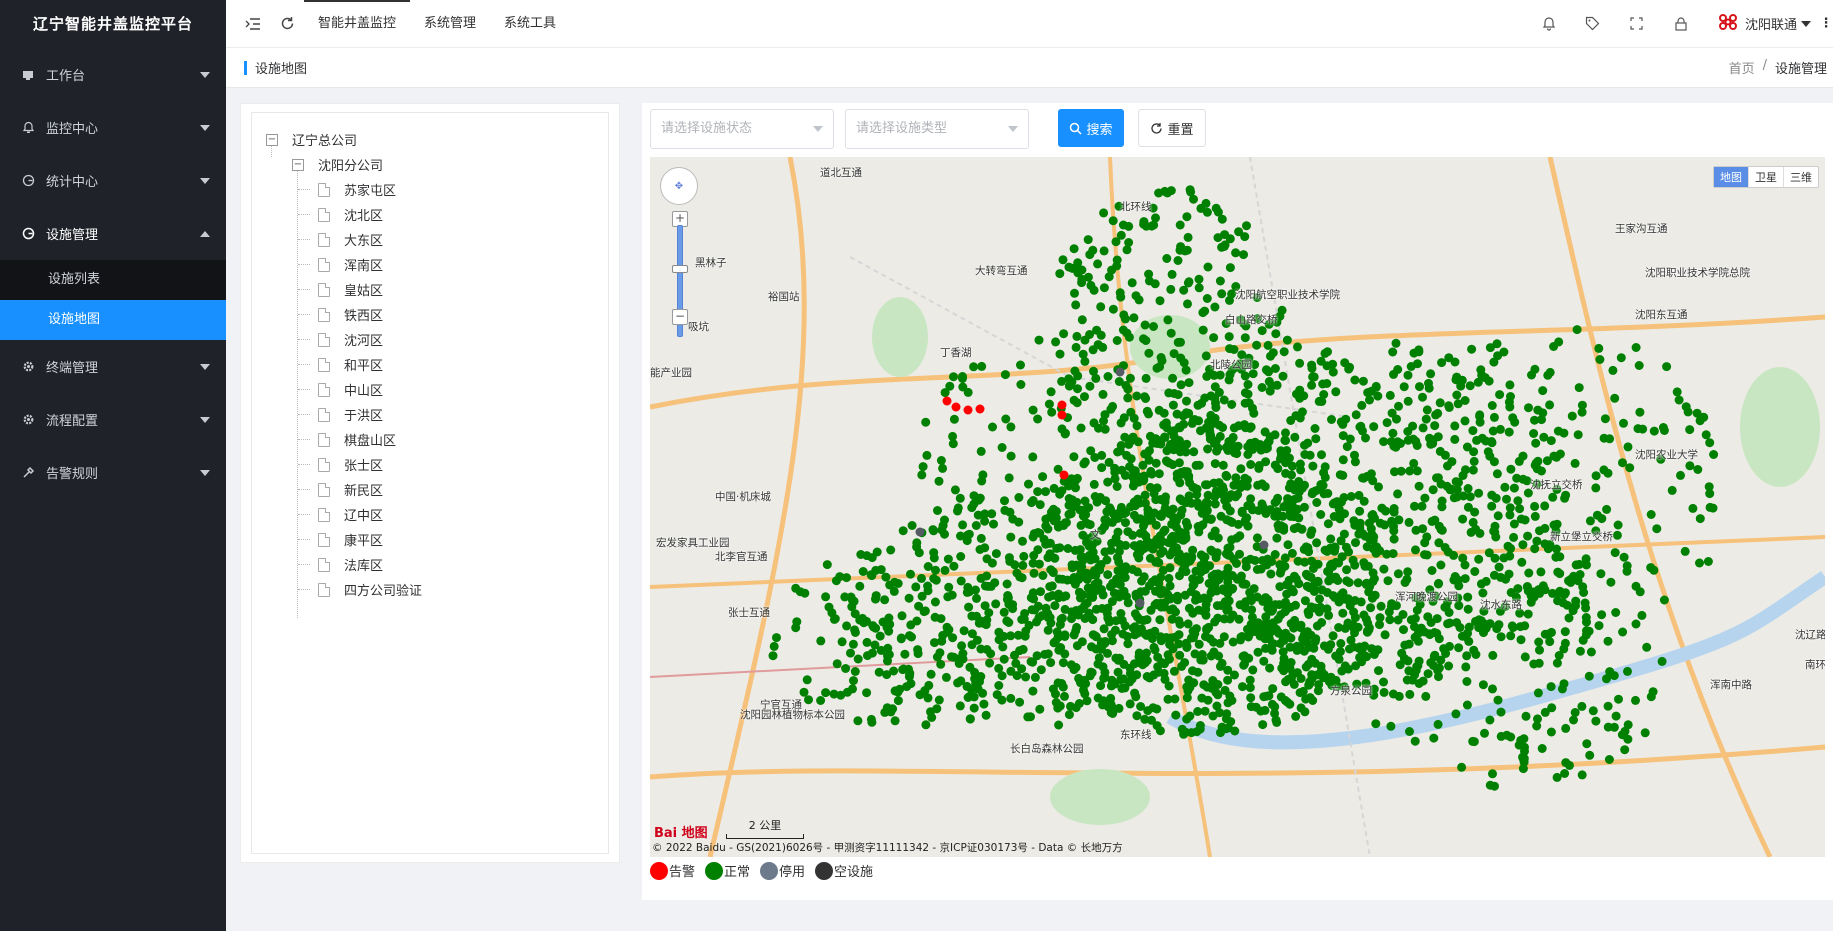 The width and height of the screenshot is (1833, 931). I want to click on map-type-normal: 地图, so click(1731, 177).